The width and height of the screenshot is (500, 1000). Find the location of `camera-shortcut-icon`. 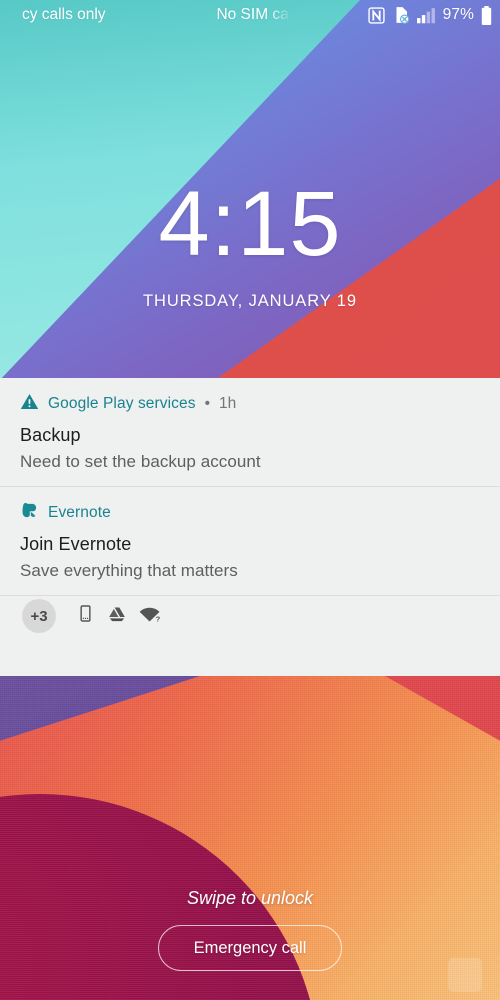

camera-shortcut-icon is located at coordinates (465, 975).